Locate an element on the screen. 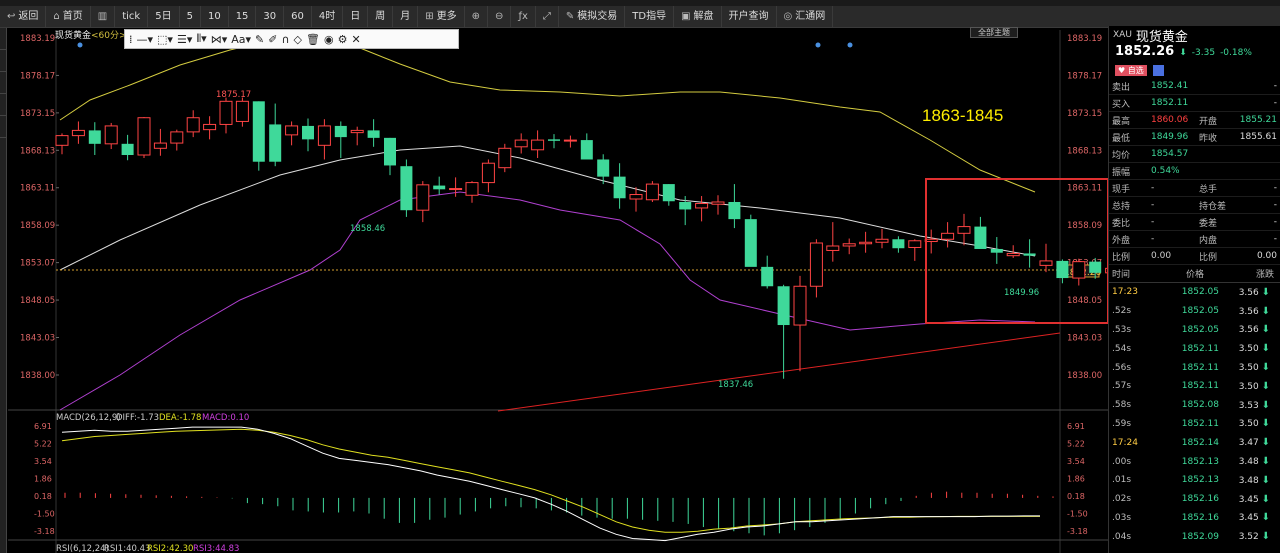 The width and height of the screenshot is (1280, 553). quote-label: 最高 is located at coordinates (1121, 121).